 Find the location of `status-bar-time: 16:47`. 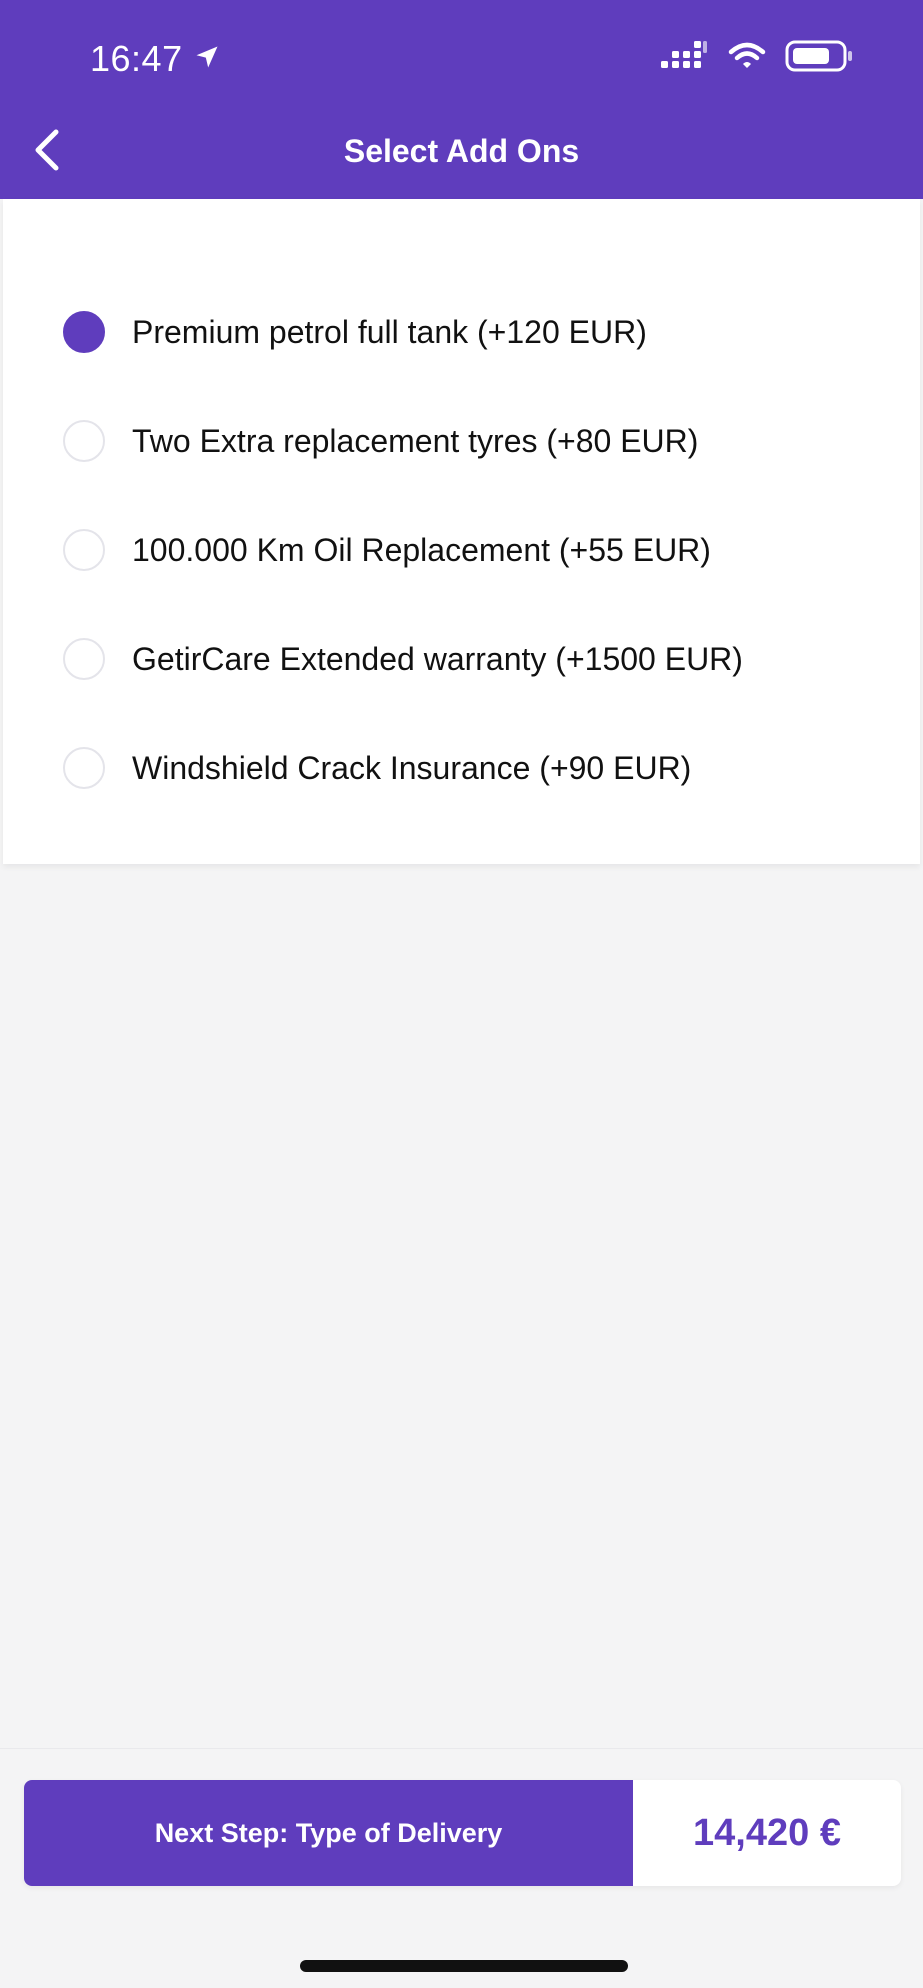

status-bar-time: 16:47 is located at coordinates (155, 59).